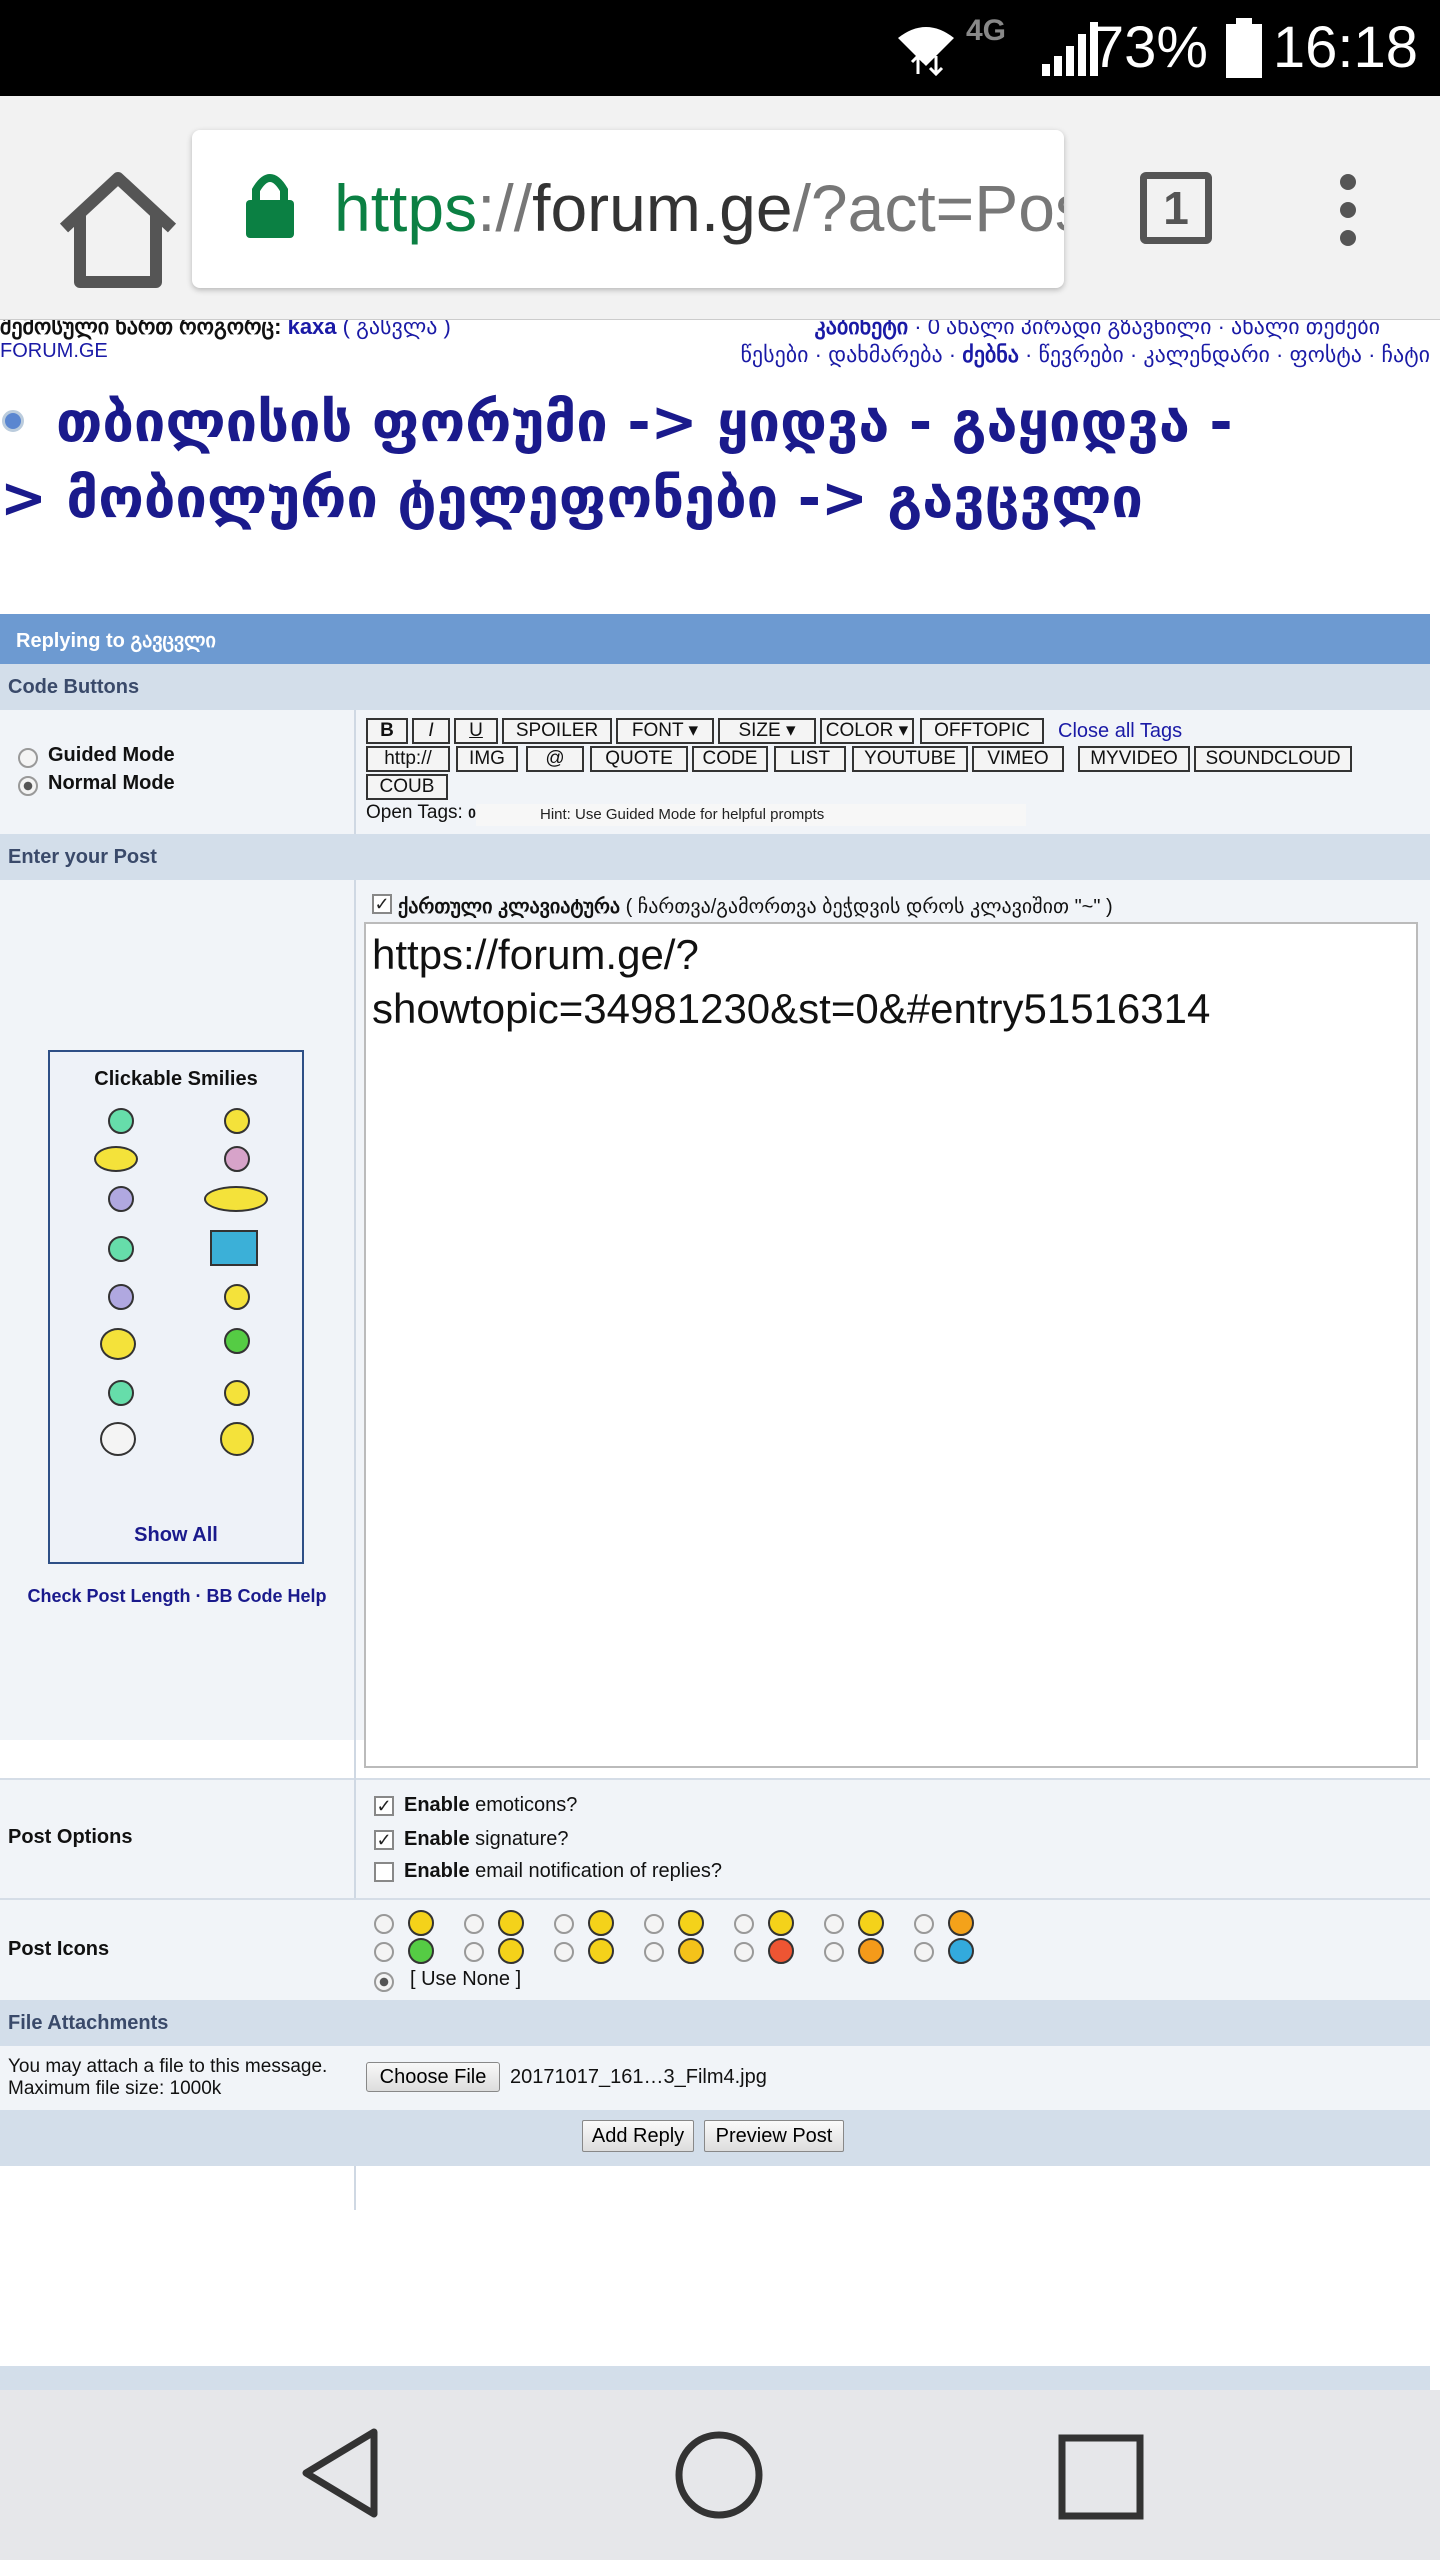  Describe the element at coordinates (118, 1344) in the screenshot. I see `smiley-11-icon` at that location.